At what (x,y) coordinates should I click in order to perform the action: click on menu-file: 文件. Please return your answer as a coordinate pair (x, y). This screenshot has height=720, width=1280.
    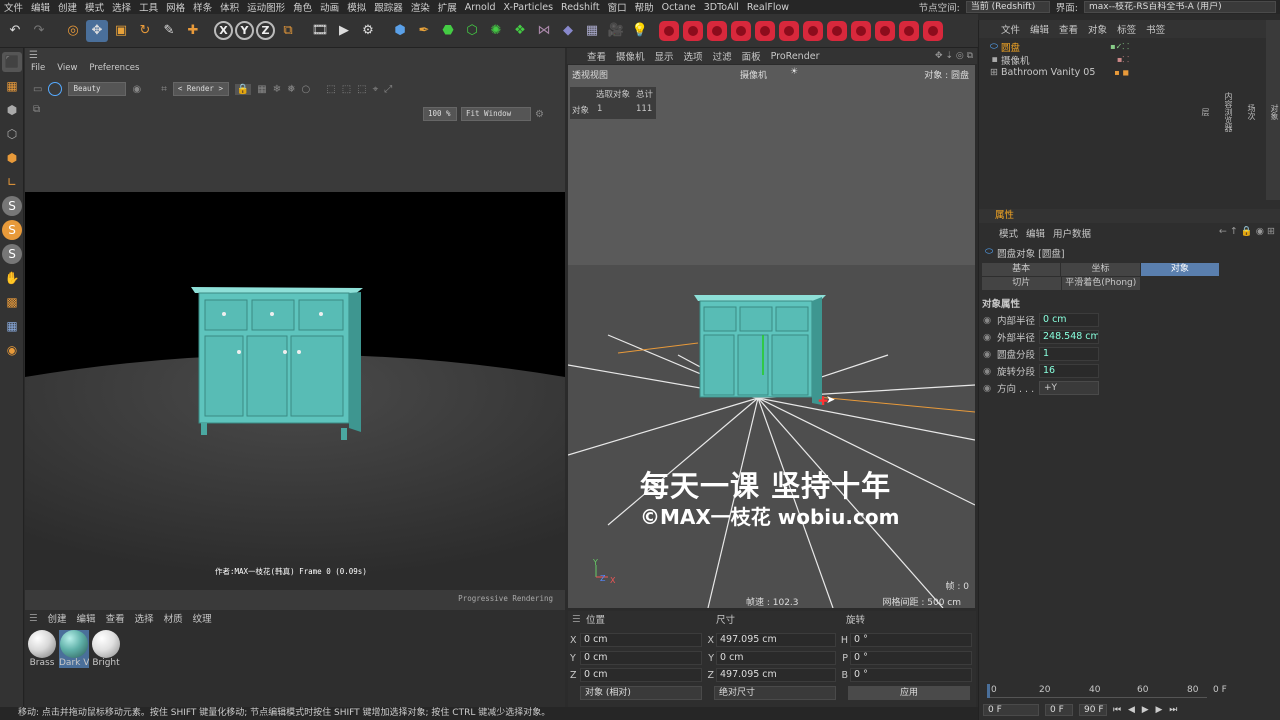
    Looking at the image, I should click on (13, 7).